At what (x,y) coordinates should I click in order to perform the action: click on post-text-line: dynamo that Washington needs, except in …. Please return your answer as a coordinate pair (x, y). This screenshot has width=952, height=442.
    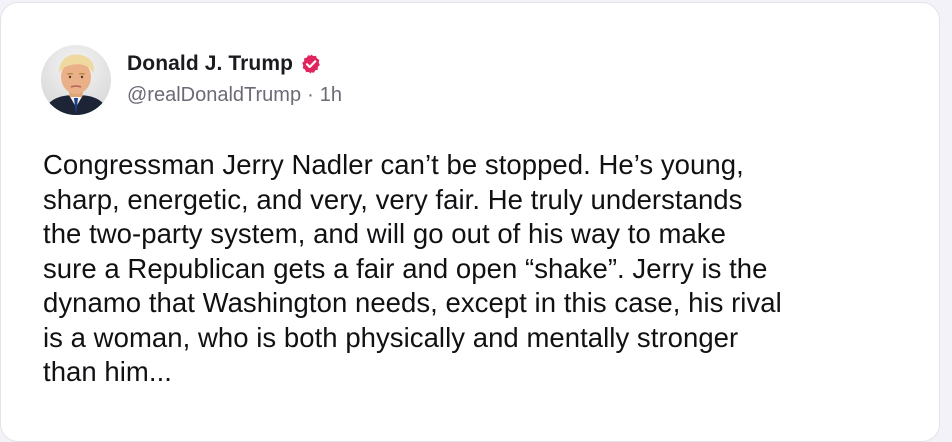
    Looking at the image, I should click on (412, 302).